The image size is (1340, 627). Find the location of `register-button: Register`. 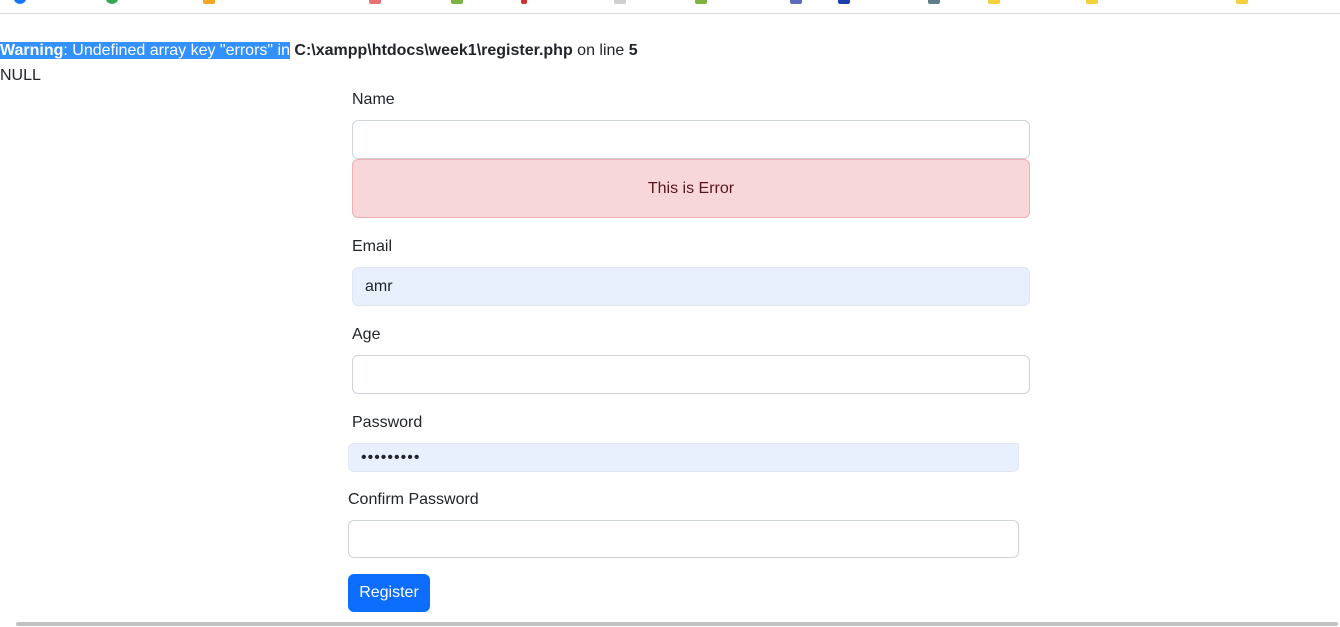

register-button: Register is located at coordinates (389, 593).